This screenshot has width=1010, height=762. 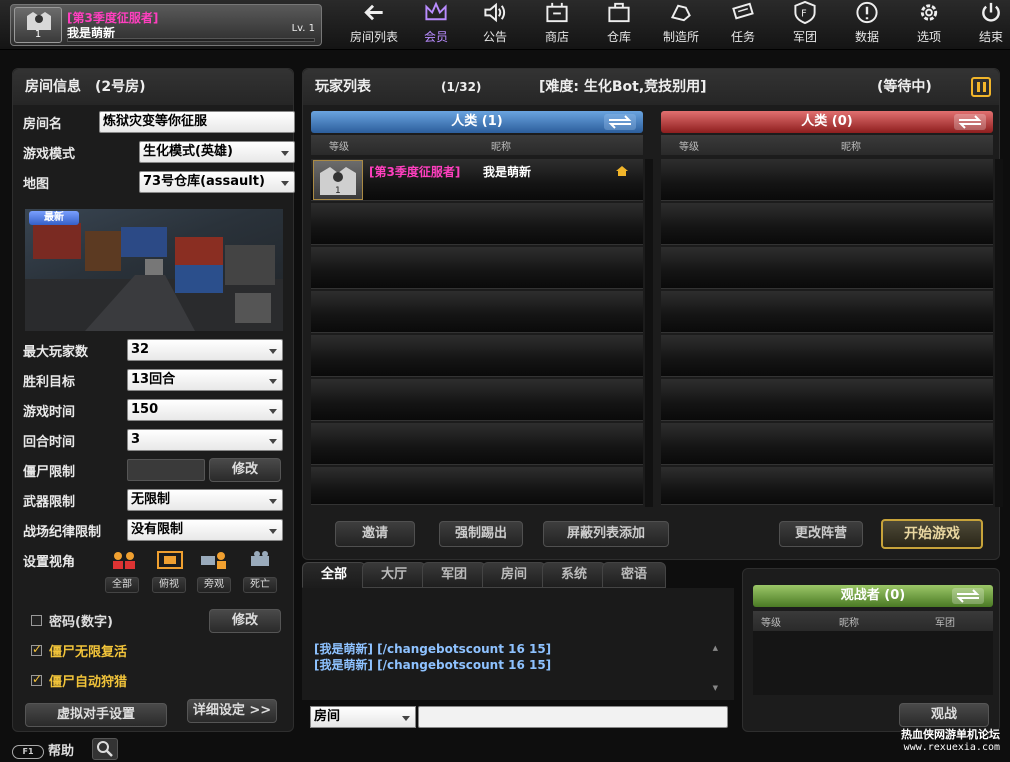 What do you see at coordinates (205, 500) in the screenshot?
I see `weapon-limit-select: 无限制` at bounding box center [205, 500].